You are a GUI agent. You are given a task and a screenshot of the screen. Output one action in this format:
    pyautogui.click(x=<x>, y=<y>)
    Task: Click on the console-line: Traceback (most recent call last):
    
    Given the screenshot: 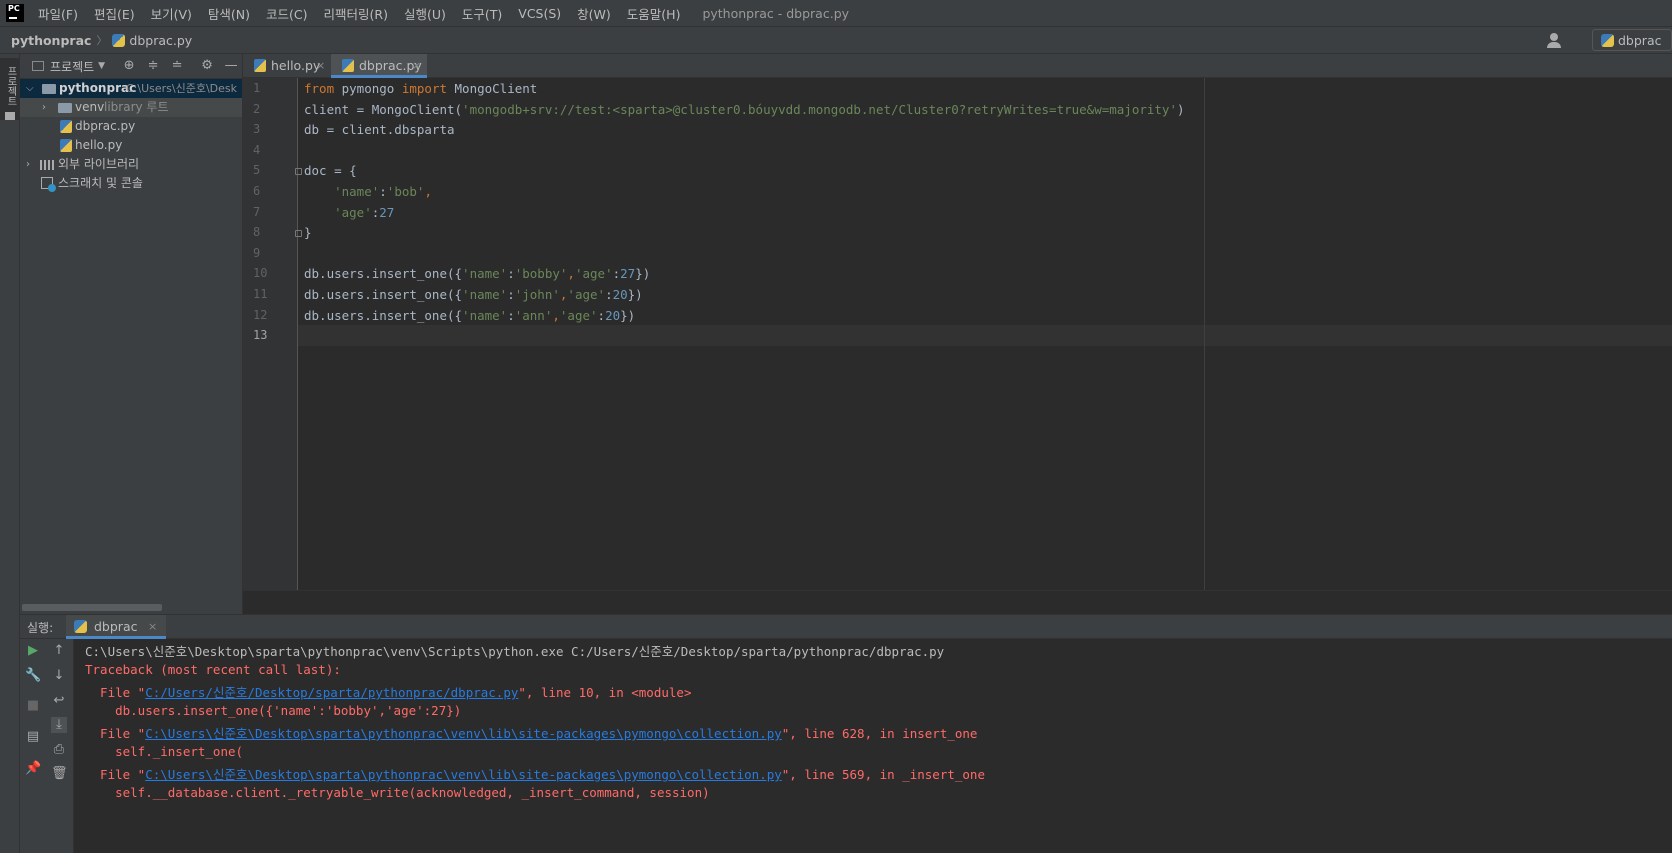 What is the action you would take?
    pyautogui.click(x=213, y=669)
    